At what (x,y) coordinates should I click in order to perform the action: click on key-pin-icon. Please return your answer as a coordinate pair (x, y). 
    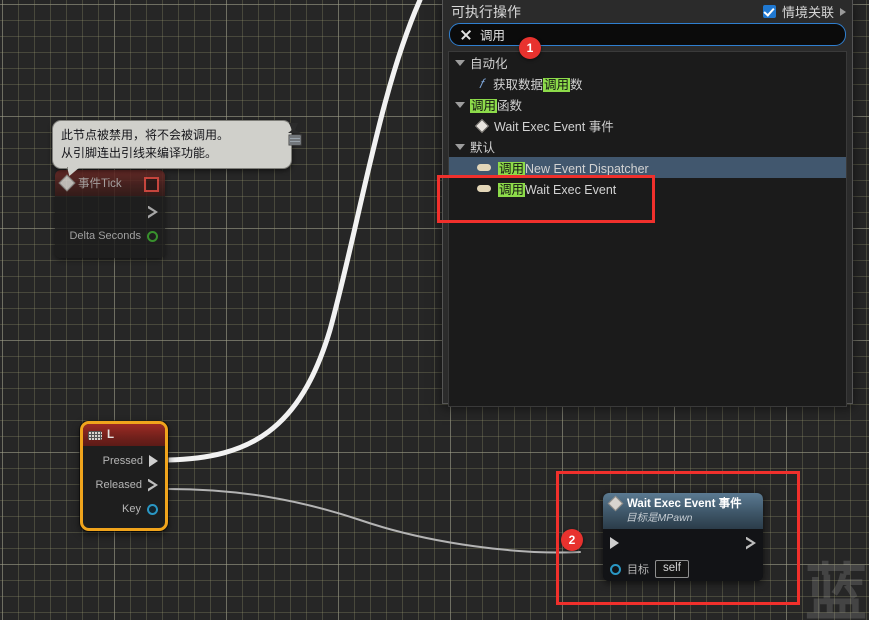
    Looking at the image, I should click on (152, 509).